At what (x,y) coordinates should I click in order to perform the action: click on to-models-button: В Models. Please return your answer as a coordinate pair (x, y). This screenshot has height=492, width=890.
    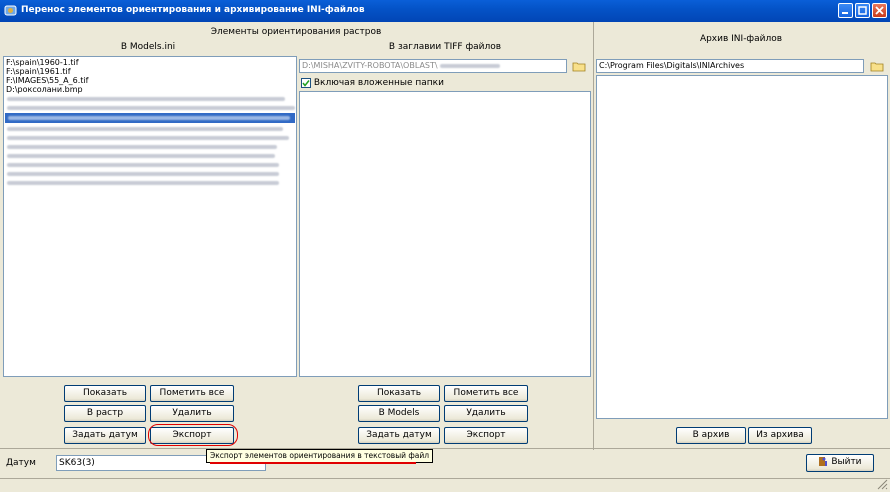
    Looking at the image, I should click on (399, 413).